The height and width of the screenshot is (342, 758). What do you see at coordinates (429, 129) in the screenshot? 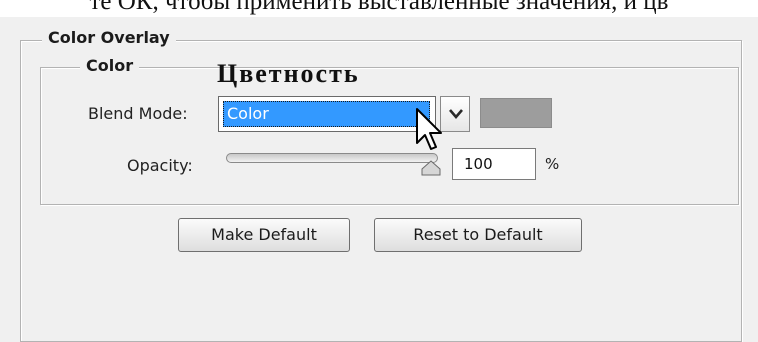
I see `cursor-arrow-icon` at bounding box center [429, 129].